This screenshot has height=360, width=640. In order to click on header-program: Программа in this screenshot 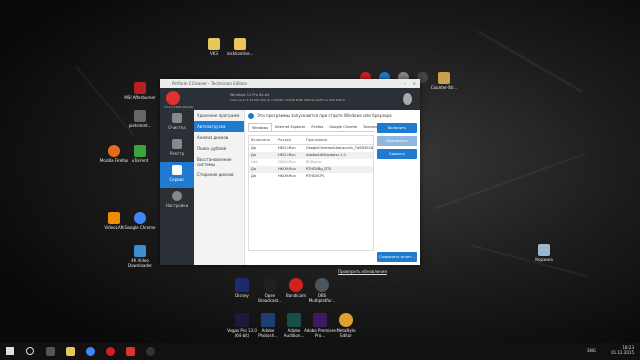, I will do `click(339, 140)`.